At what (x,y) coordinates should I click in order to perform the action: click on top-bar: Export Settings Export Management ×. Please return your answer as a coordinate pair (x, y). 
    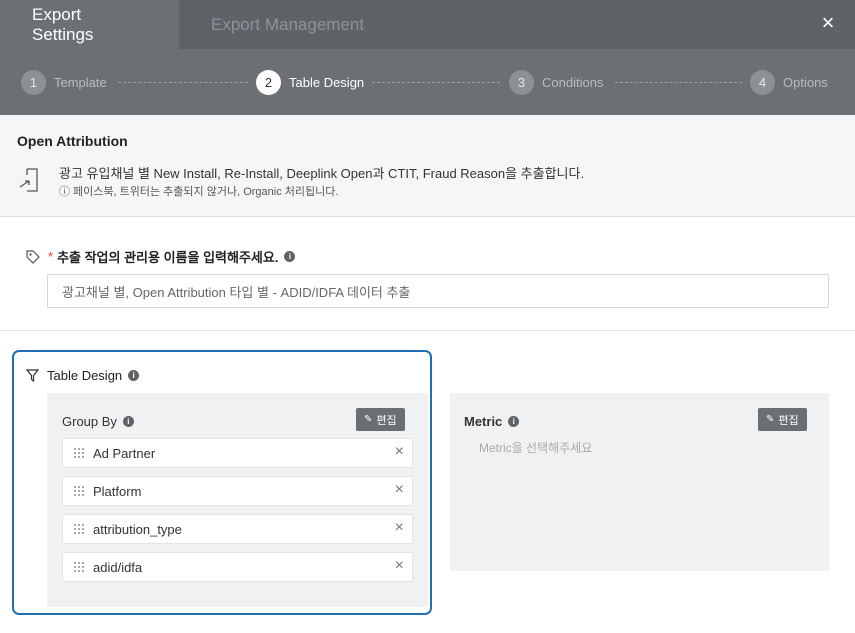
    Looking at the image, I should click on (427, 24).